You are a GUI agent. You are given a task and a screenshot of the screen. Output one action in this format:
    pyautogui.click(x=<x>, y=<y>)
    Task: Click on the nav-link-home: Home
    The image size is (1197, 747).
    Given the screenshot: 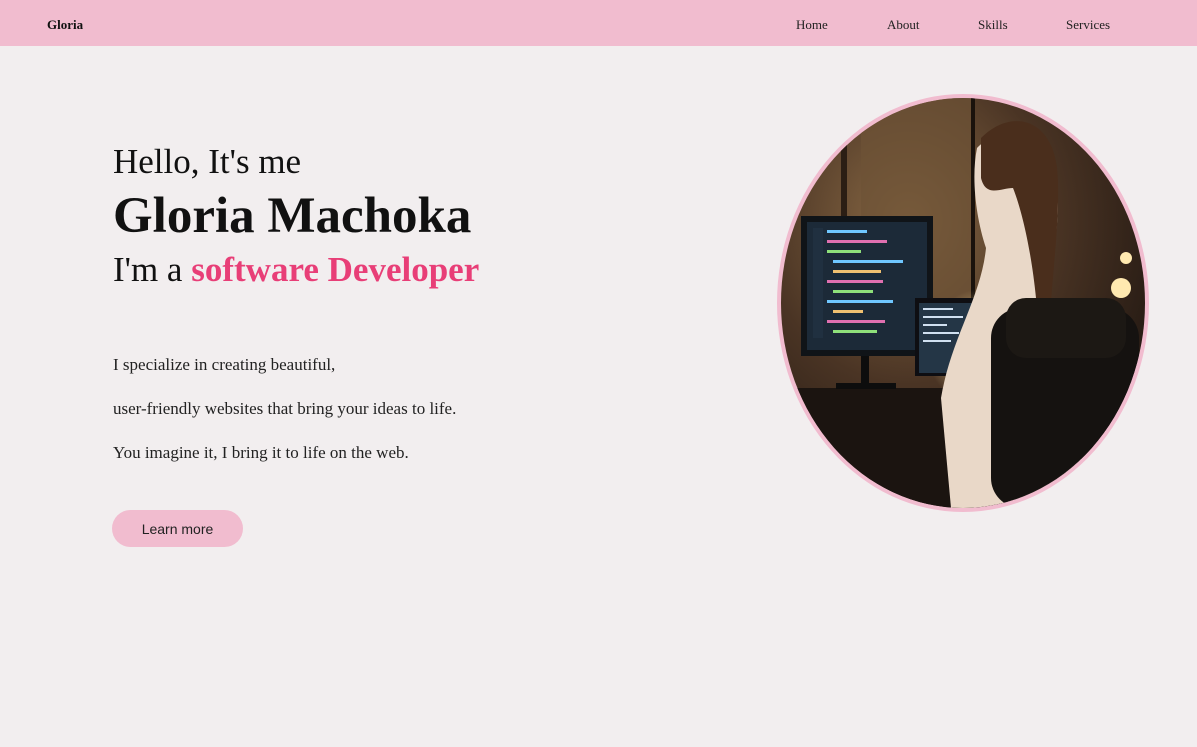 What is the action you would take?
    pyautogui.click(x=812, y=25)
    